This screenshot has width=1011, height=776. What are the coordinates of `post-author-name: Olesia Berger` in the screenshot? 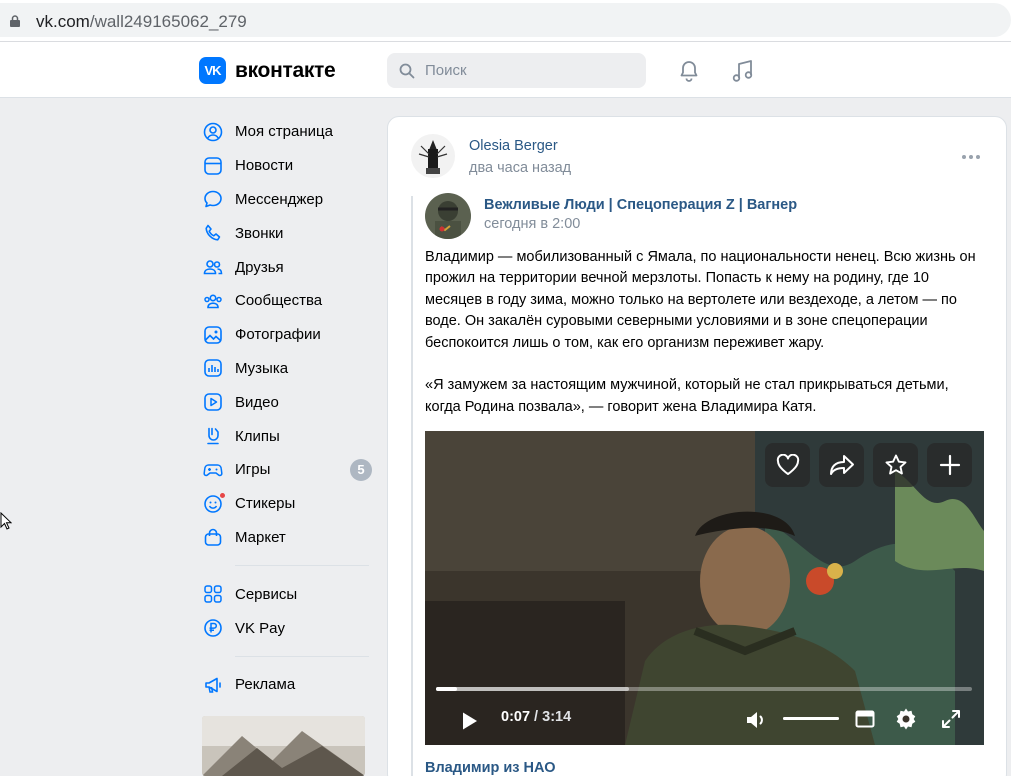 It's located at (513, 146).